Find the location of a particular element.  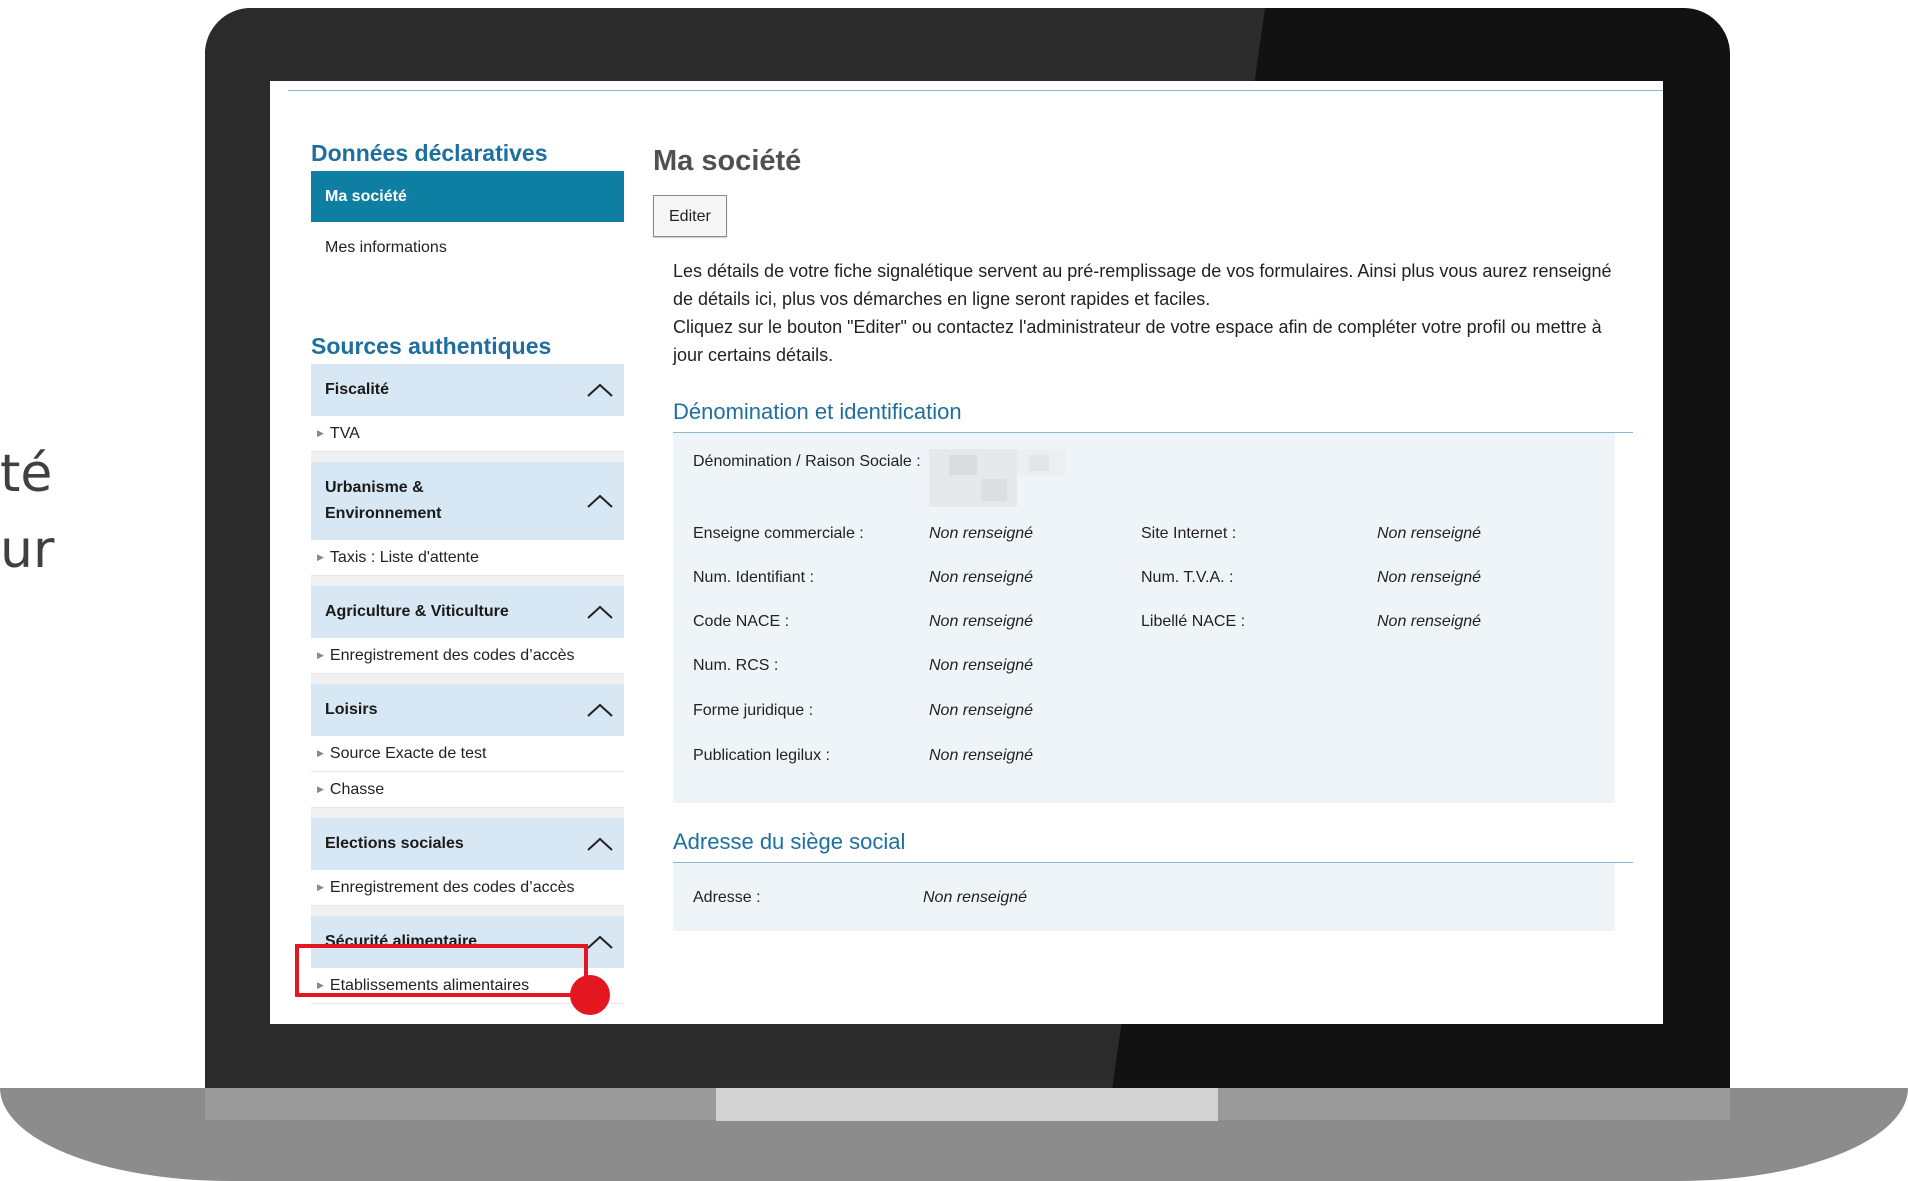

edit-button: Editer is located at coordinates (690, 216).